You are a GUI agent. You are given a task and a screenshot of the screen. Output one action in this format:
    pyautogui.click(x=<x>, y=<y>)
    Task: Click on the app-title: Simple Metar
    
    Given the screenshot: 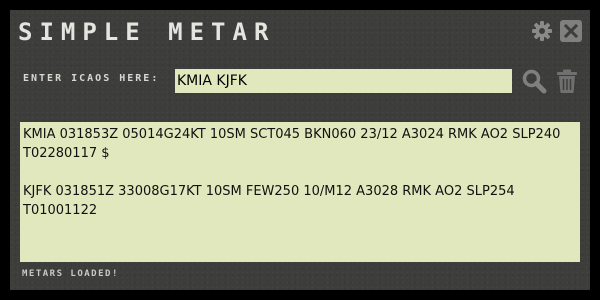 What is the action you would take?
    pyautogui.click(x=147, y=32)
    